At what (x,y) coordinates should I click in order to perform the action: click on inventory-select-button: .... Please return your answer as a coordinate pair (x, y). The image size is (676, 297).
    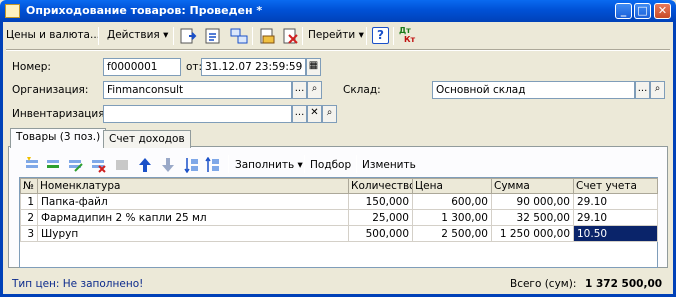
    Looking at the image, I should click on (299, 114).